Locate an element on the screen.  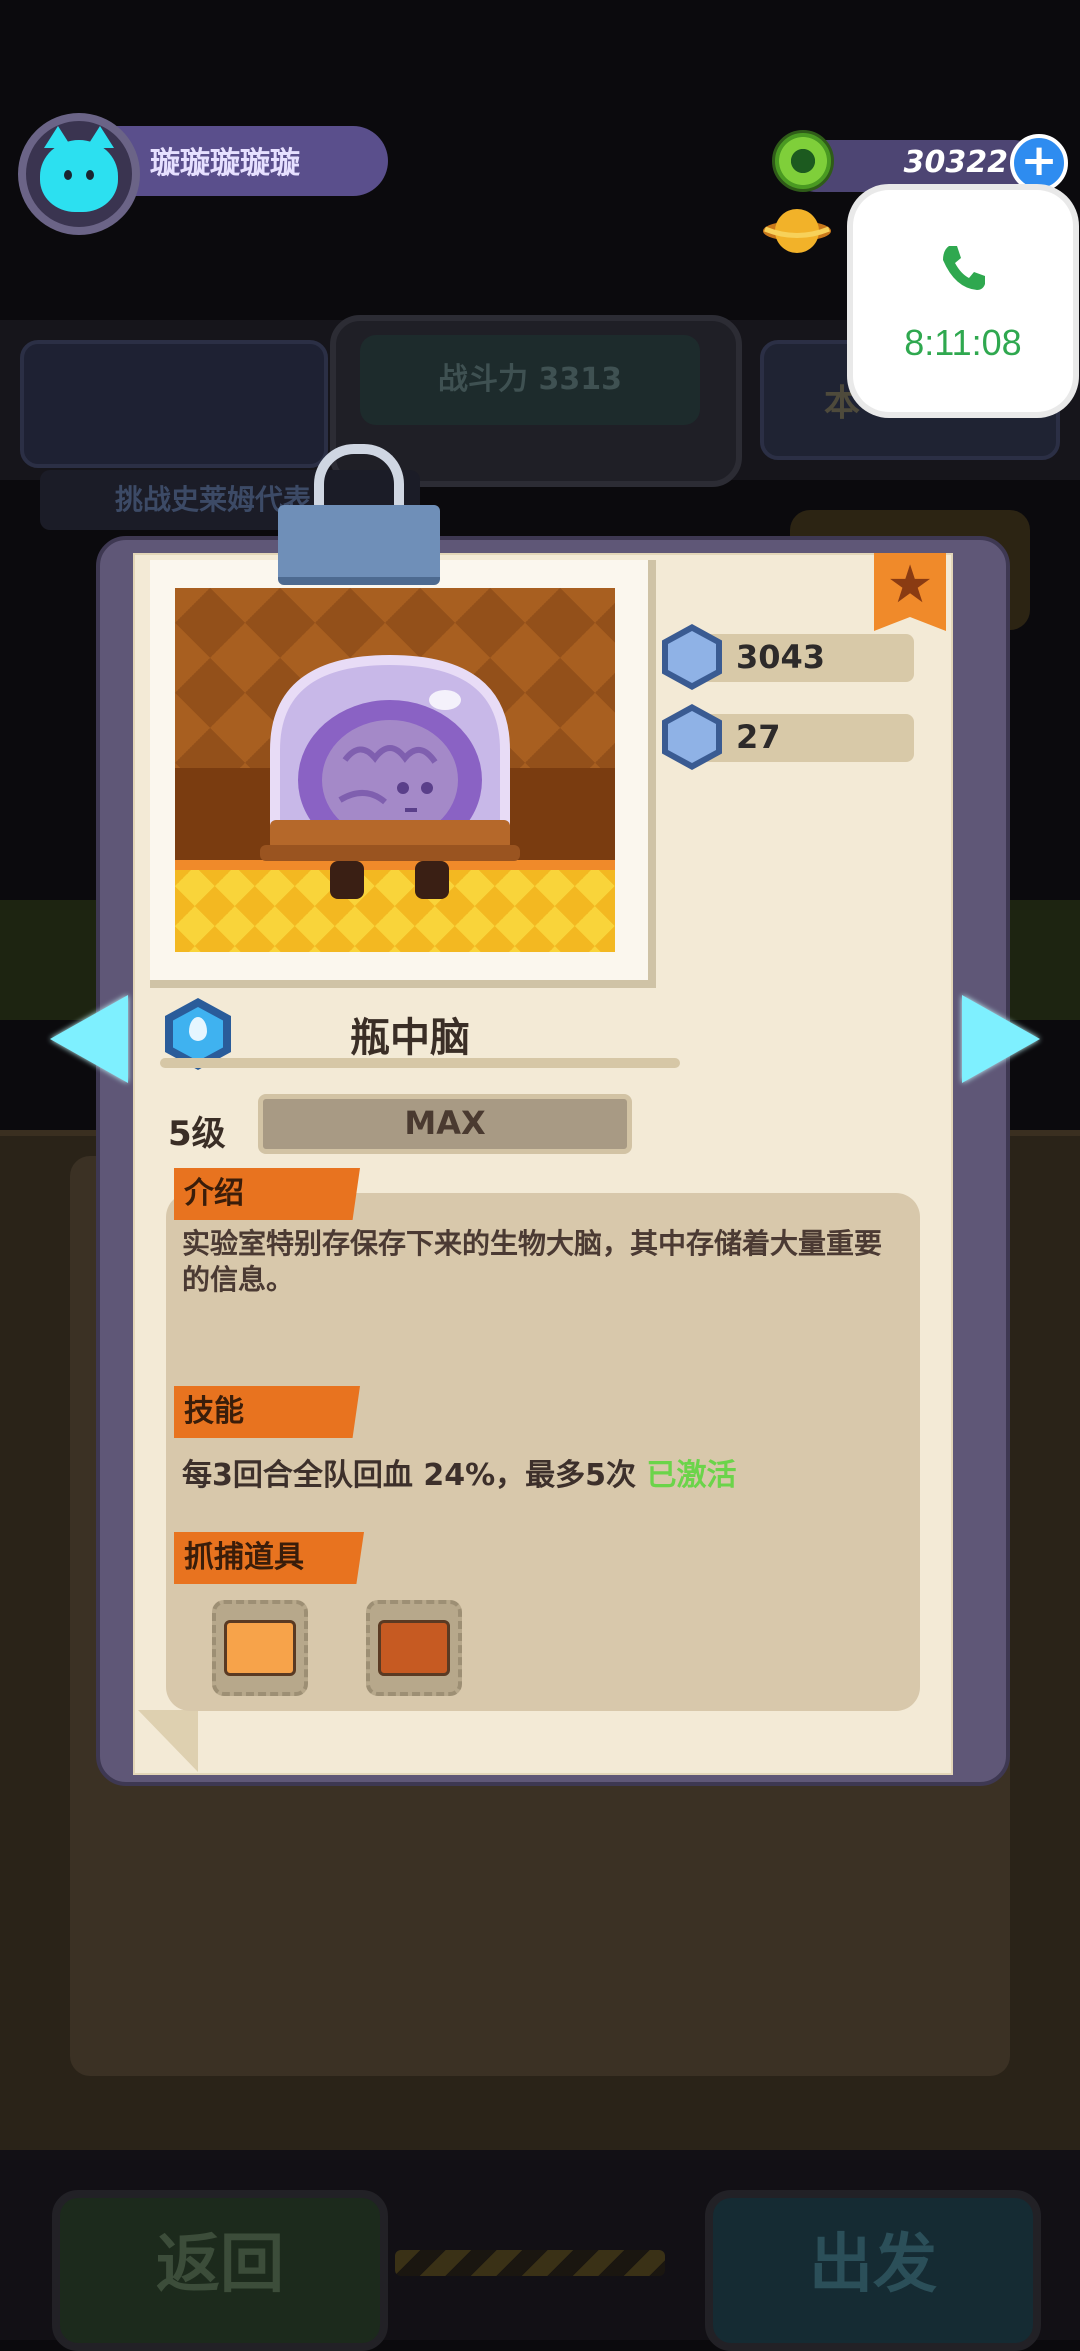
star-icon: ★ is located at coordinates (910, 585).